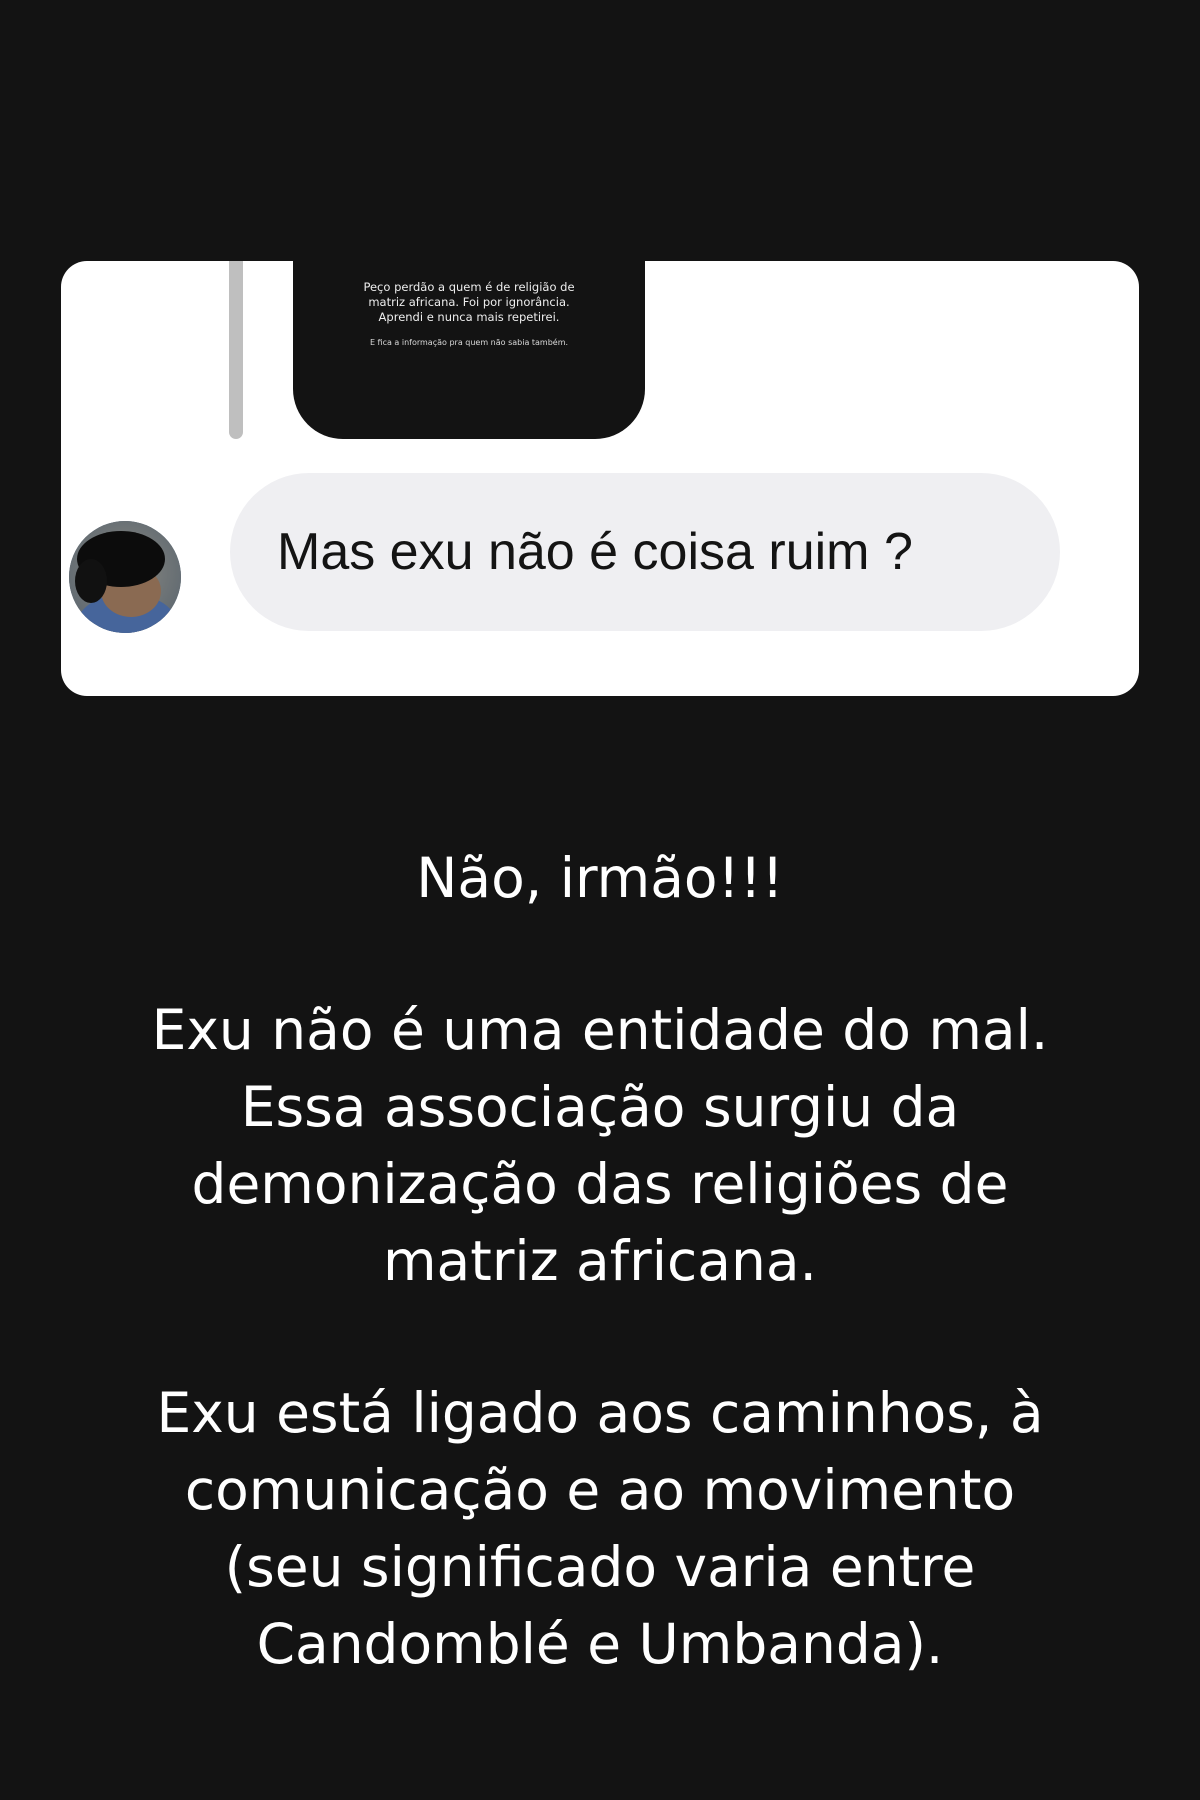 This screenshot has width=1200, height=1800. Describe the element at coordinates (600, 1490) in the screenshot. I see `reply-line: comunicação e ao movimento` at that location.